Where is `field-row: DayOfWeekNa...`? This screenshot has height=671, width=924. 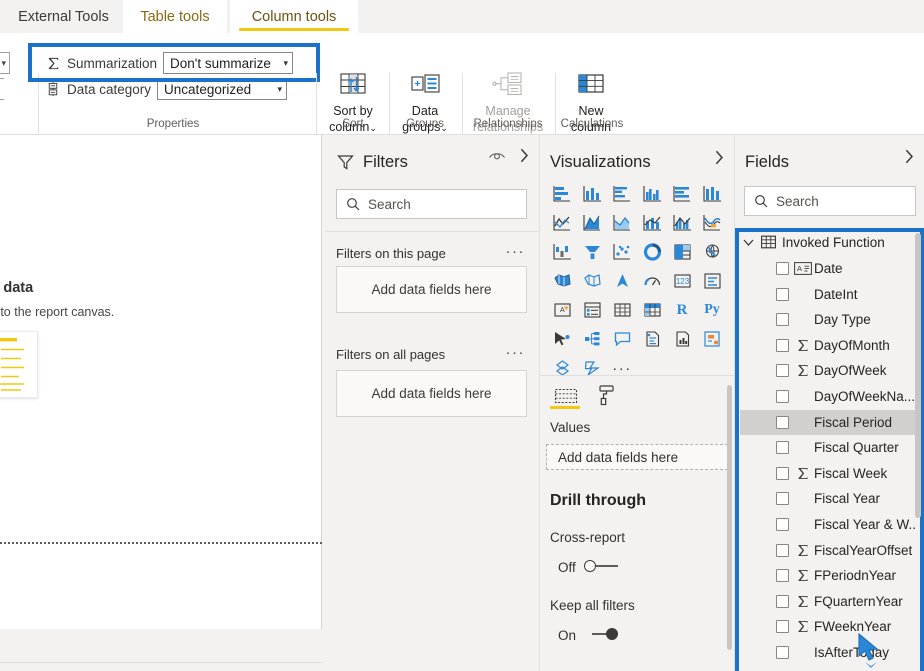
field-row: DayOfWeekNa... is located at coordinates (828, 396).